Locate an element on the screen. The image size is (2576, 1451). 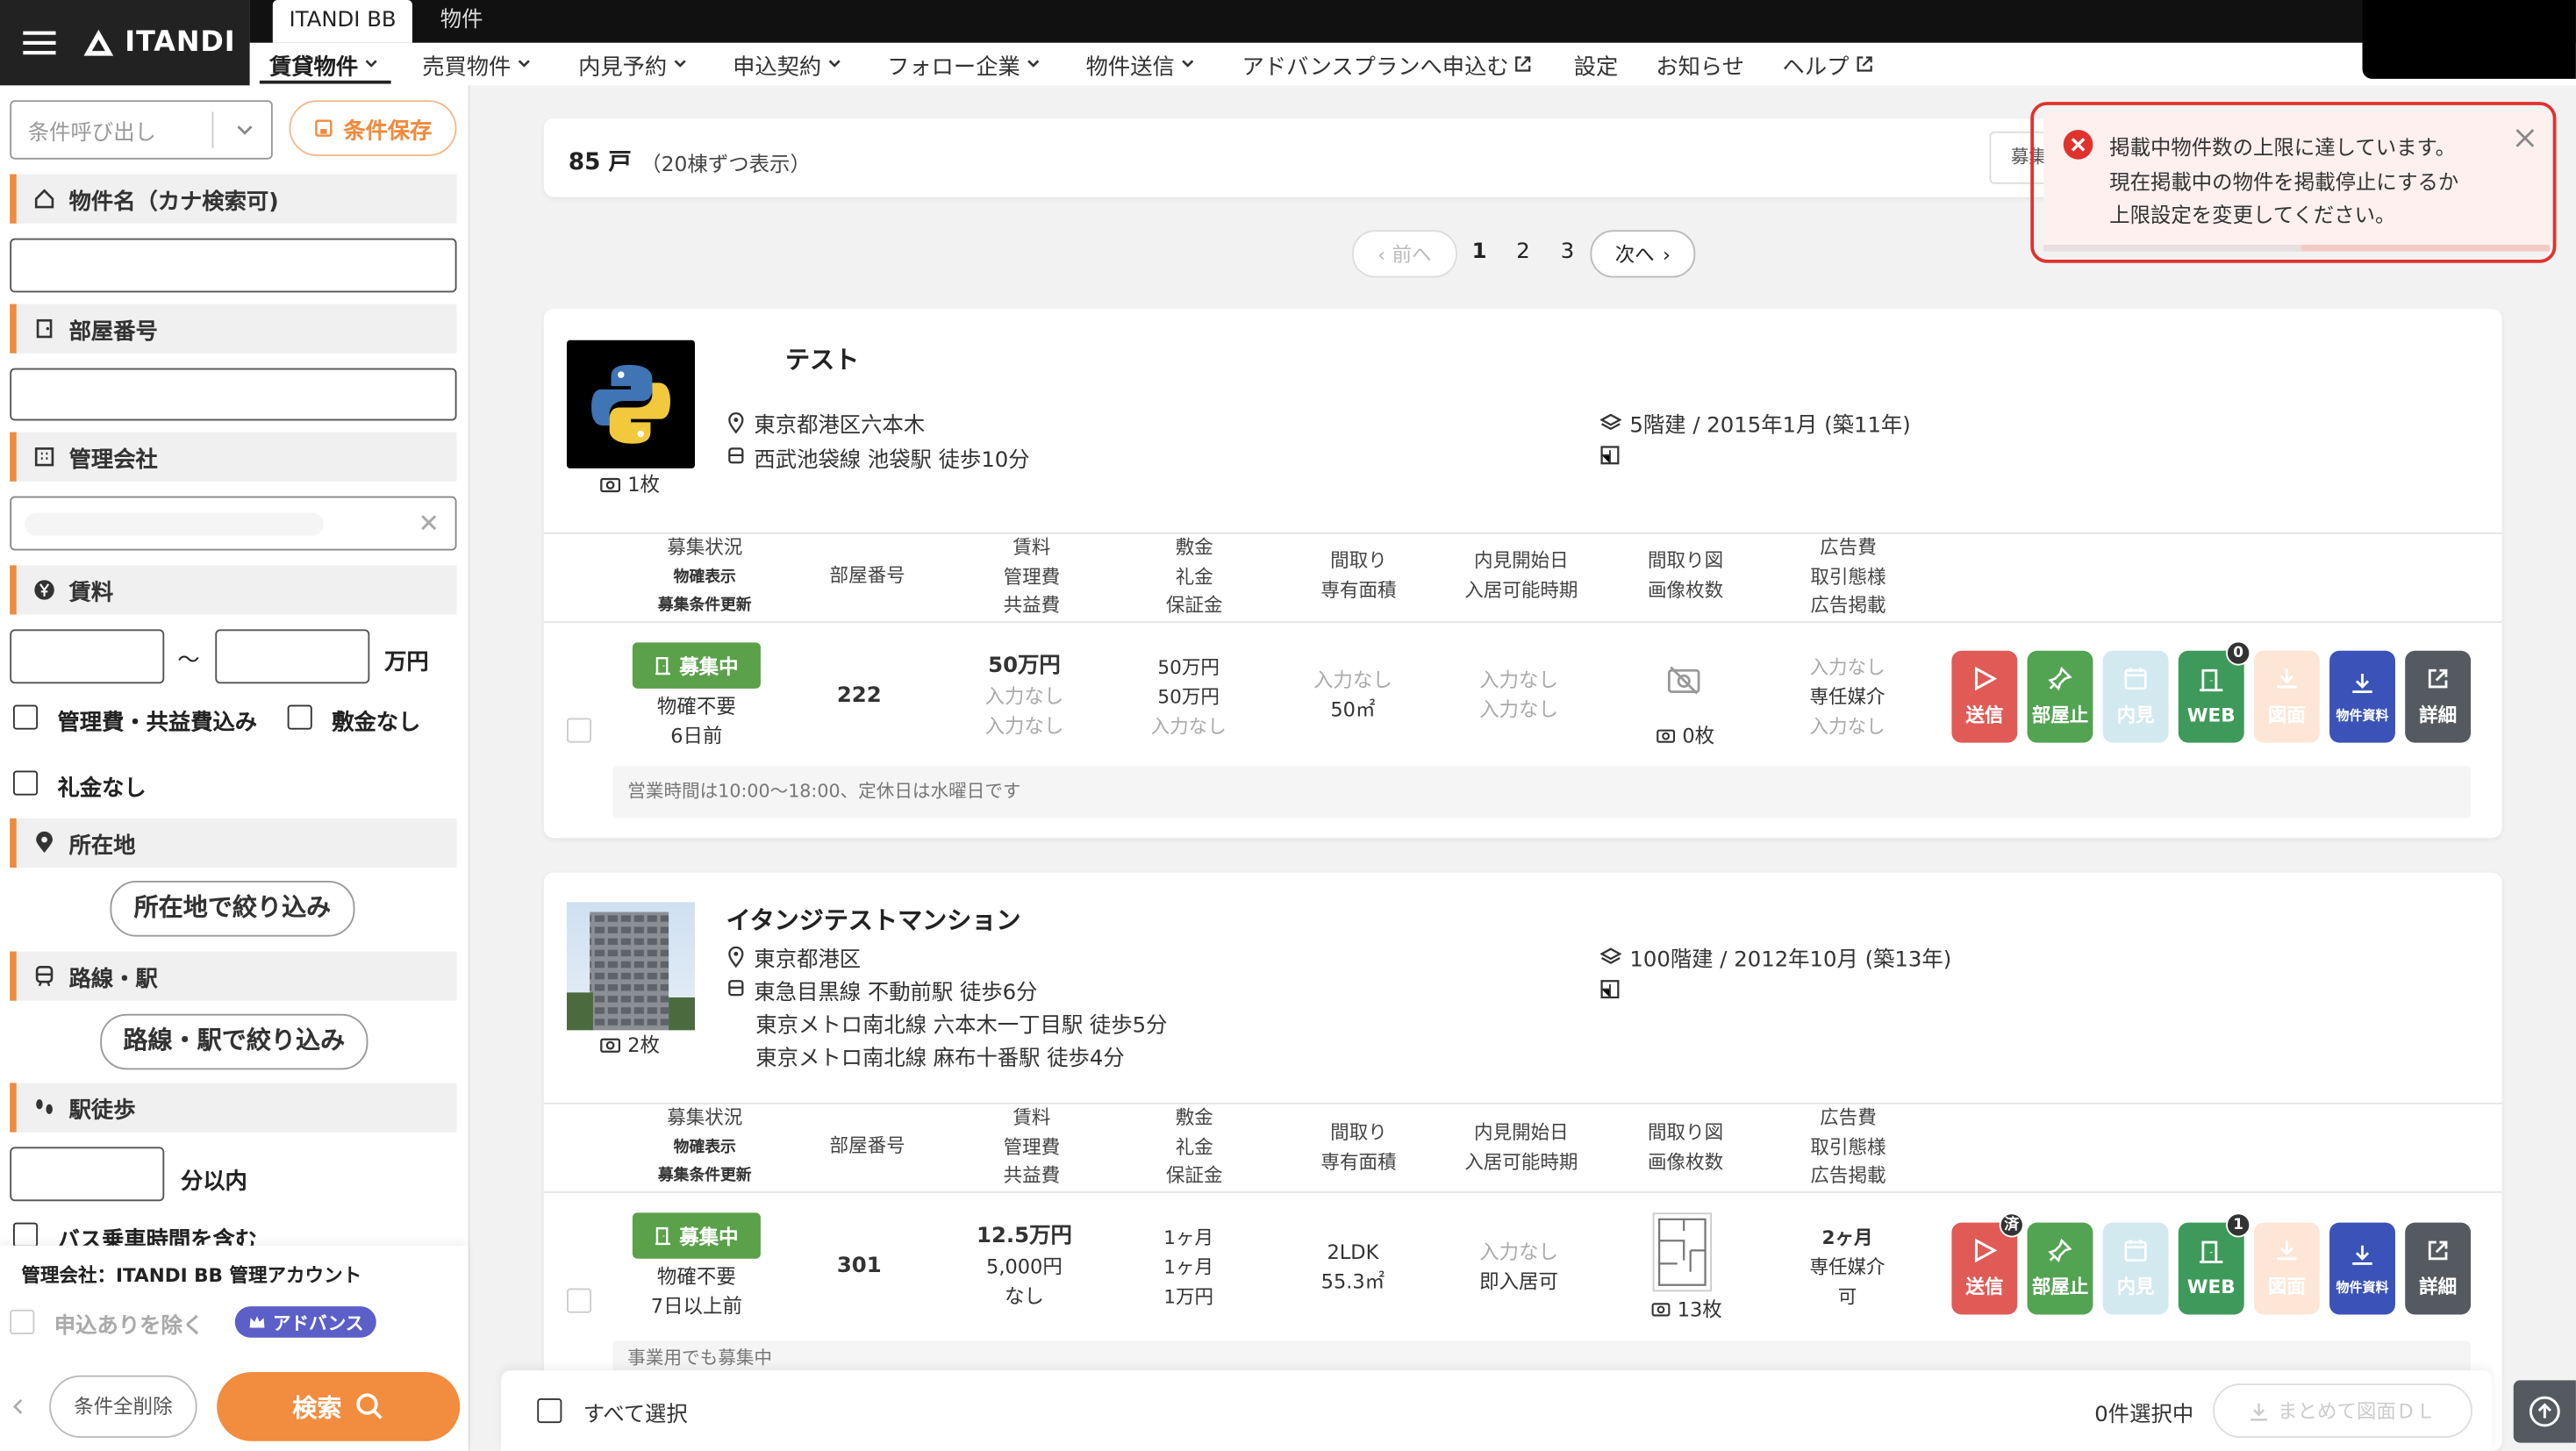
building-icon is located at coordinates (43, 457).